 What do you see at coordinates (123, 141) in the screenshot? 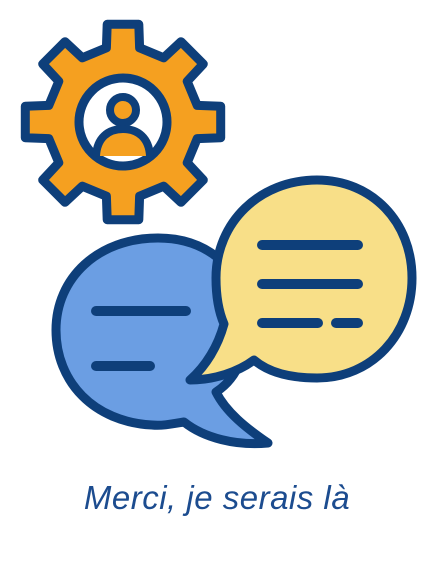
I see `user-body` at bounding box center [123, 141].